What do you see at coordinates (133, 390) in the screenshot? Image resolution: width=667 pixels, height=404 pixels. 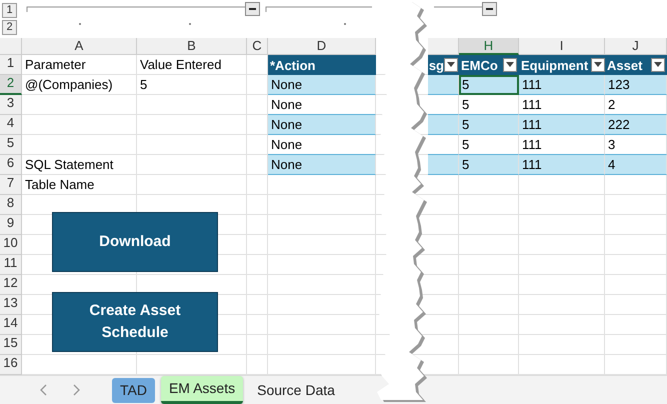 I see `sheet-tab: TAD` at bounding box center [133, 390].